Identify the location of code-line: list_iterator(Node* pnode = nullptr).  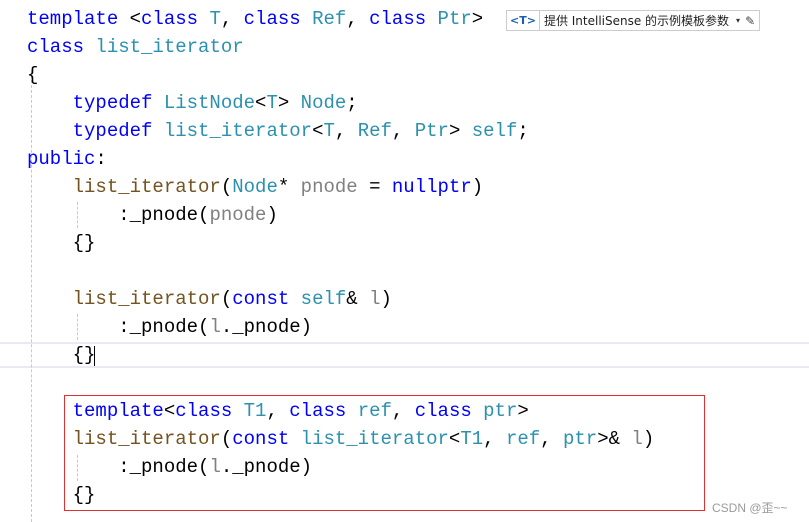
(255, 187).